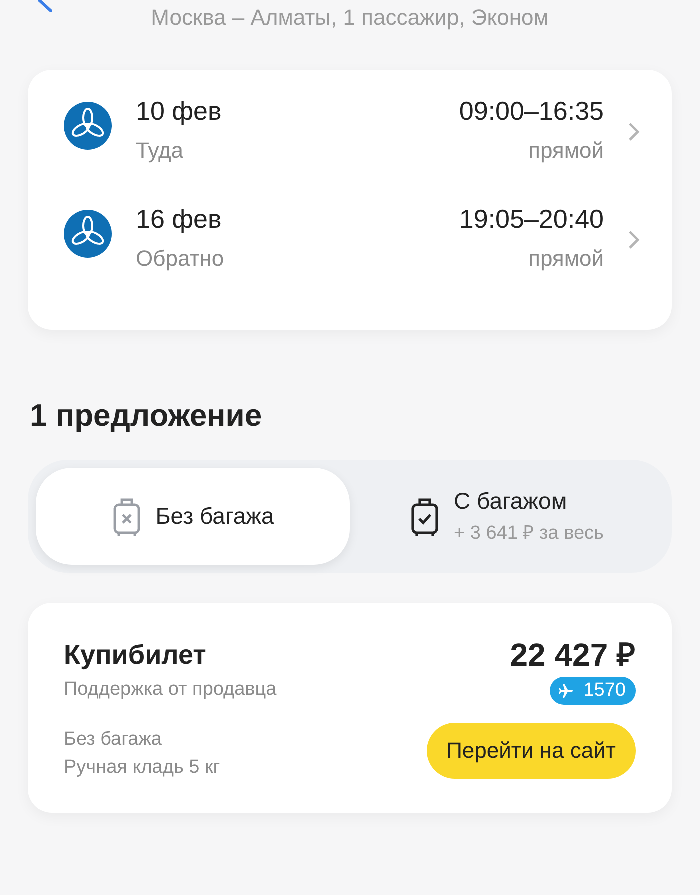 This screenshot has width=700, height=895. I want to click on seller-name: Купибилет, so click(136, 655).